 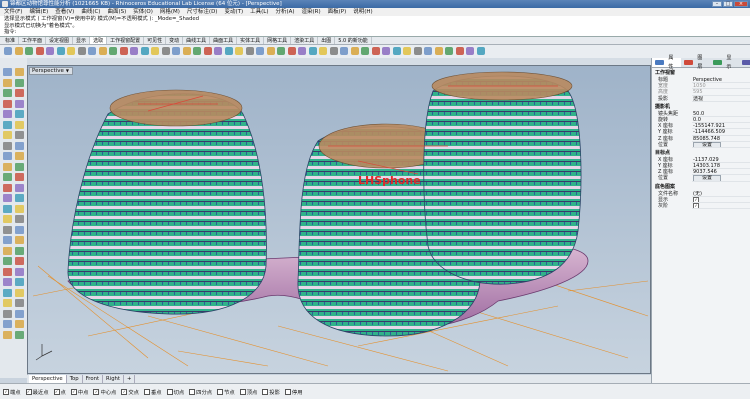 I want to click on menu-item: 渲染(R), so click(x=311, y=12).